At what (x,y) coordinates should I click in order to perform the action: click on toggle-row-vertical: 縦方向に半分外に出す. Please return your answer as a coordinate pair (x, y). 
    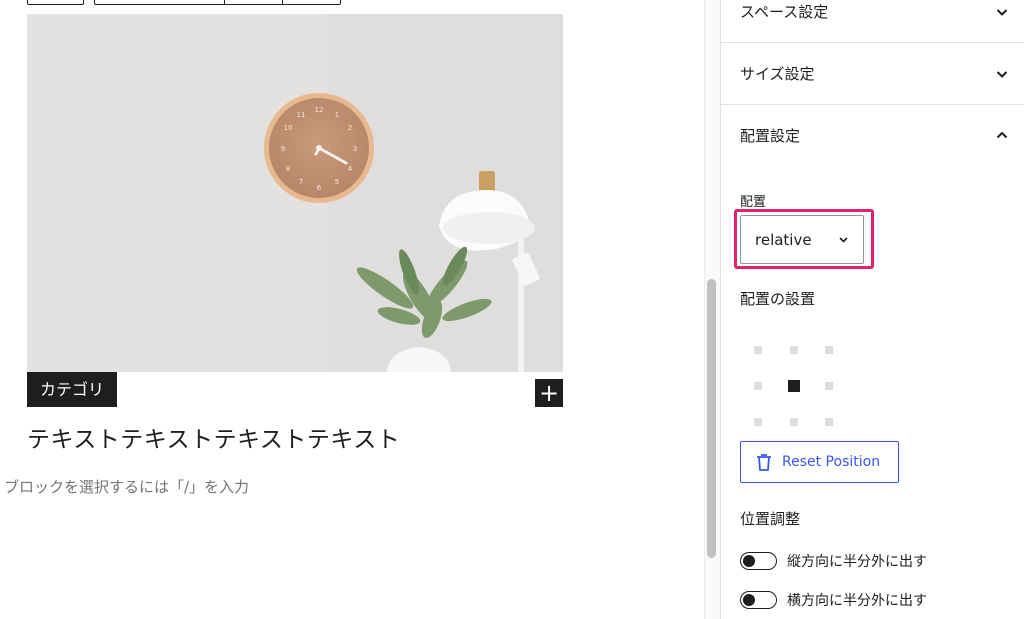
    Looking at the image, I should click on (833, 561).